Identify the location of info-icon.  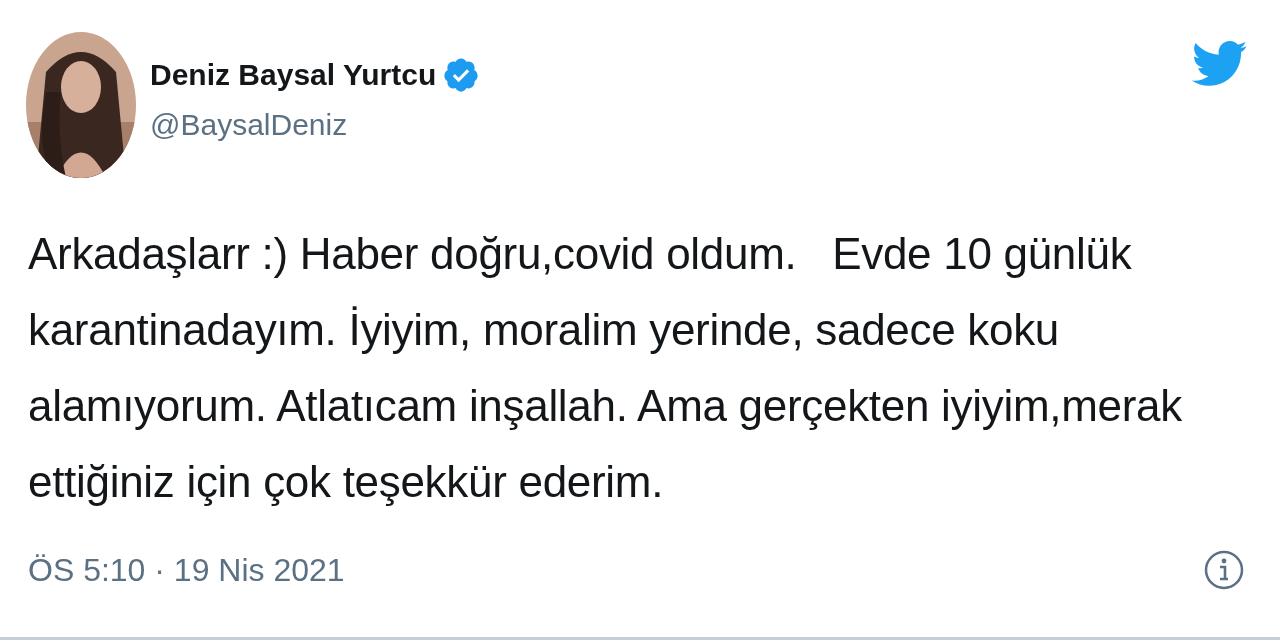
(1224, 570).